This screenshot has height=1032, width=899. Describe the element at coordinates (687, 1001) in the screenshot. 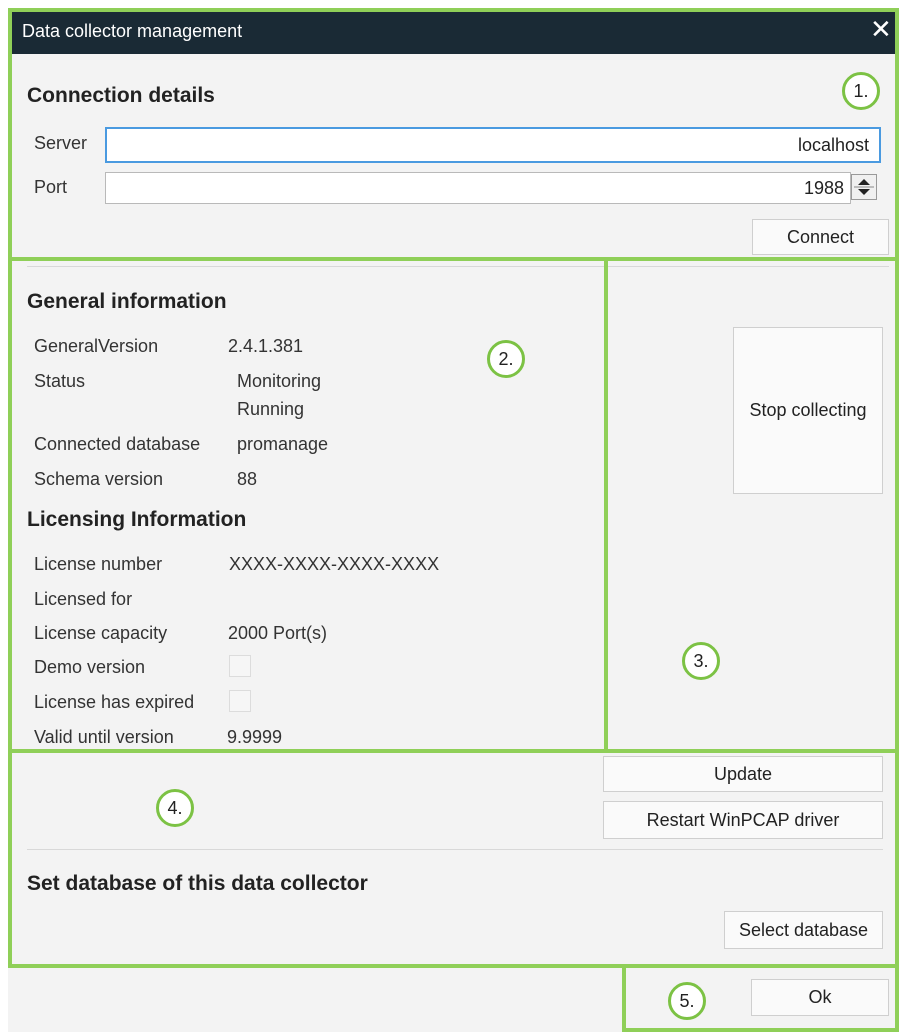

I see `marker-5: 5.` at that location.